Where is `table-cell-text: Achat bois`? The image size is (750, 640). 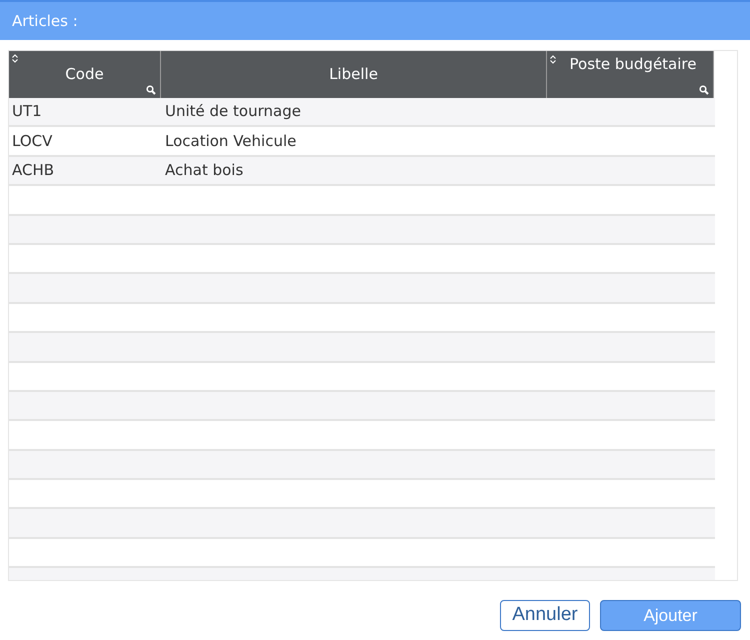
table-cell-text: Achat bois is located at coordinates (204, 171).